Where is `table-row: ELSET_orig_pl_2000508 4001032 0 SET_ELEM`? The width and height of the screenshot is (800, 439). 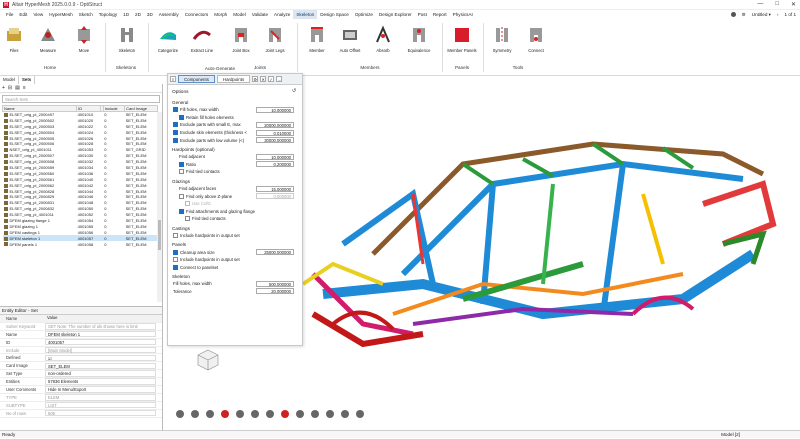 table-row: ELSET_orig_pl_2000508 4001032 0 SET_ELEM is located at coordinates (80, 162).